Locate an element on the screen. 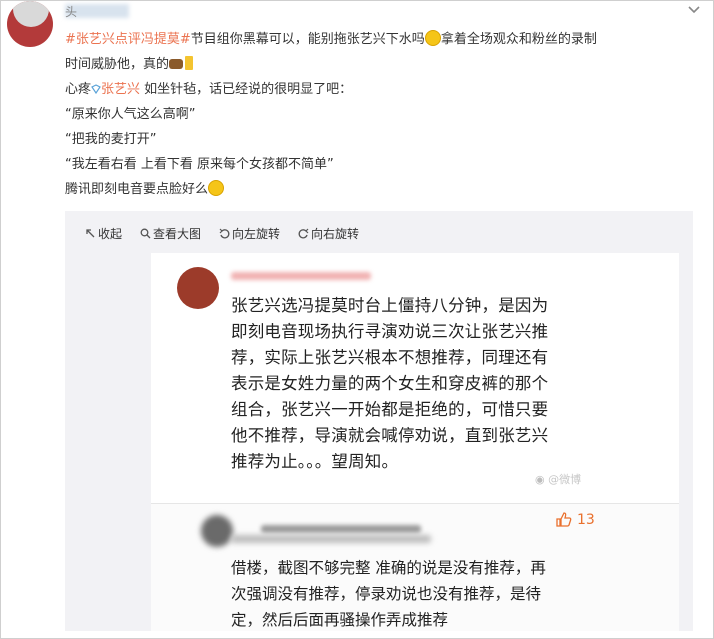 Image resolution: width=714 pixels, height=639 pixels. comment-line: 表示是女姓力量的两个女生和穿皮裤的那个 is located at coordinates (390, 383).